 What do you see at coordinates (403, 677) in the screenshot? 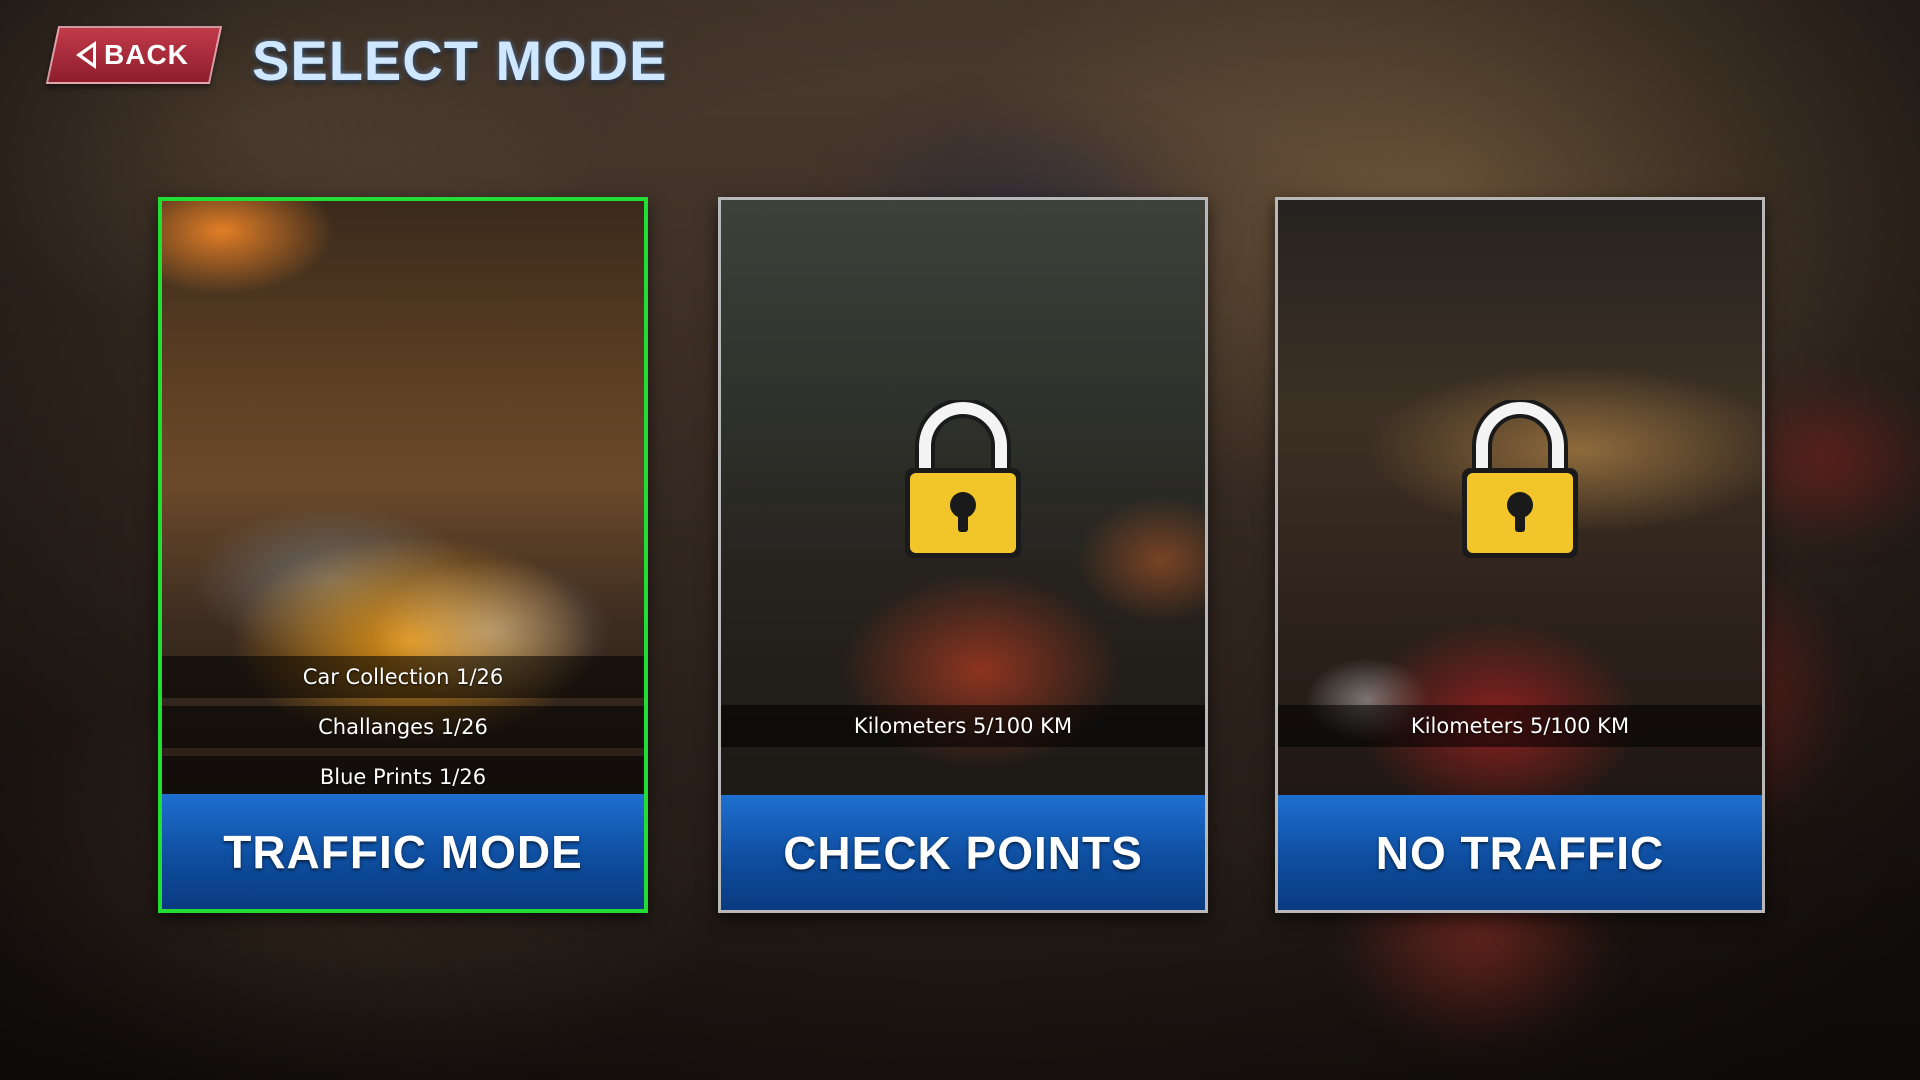
I see `stat-car-collection: Car Collection 1/26` at bounding box center [403, 677].